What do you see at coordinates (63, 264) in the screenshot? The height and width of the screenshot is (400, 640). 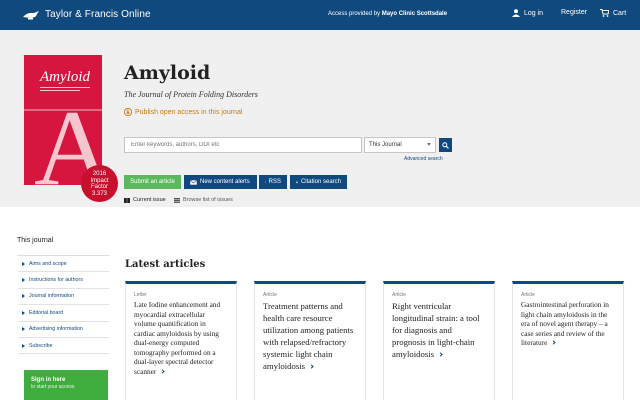 I see `sidebar-item-aims-and-scope: Aims and scope` at bounding box center [63, 264].